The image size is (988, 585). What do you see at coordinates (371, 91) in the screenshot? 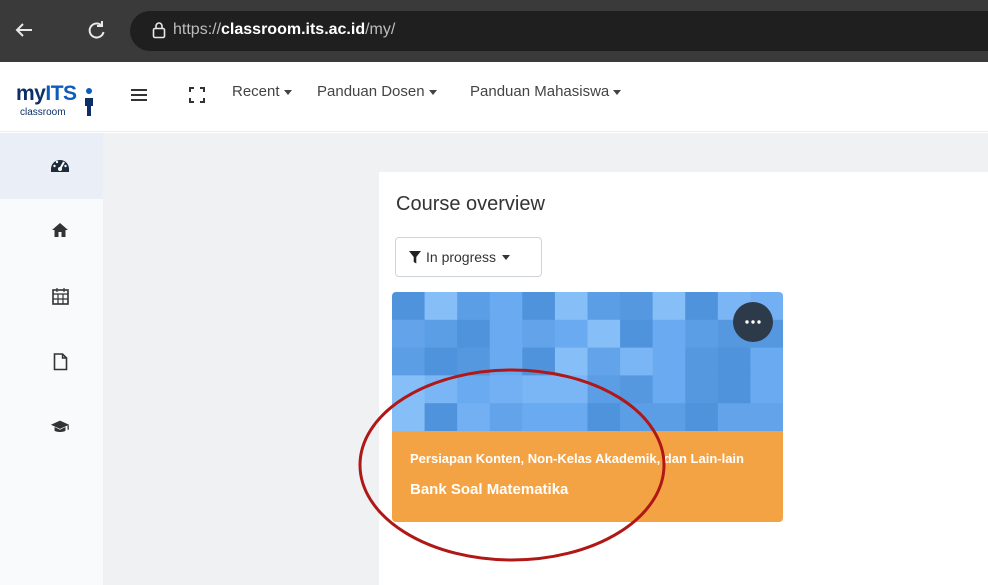
I see `nav-panduan-dosen-label: Panduan Dosen` at bounding box center [371, 91].